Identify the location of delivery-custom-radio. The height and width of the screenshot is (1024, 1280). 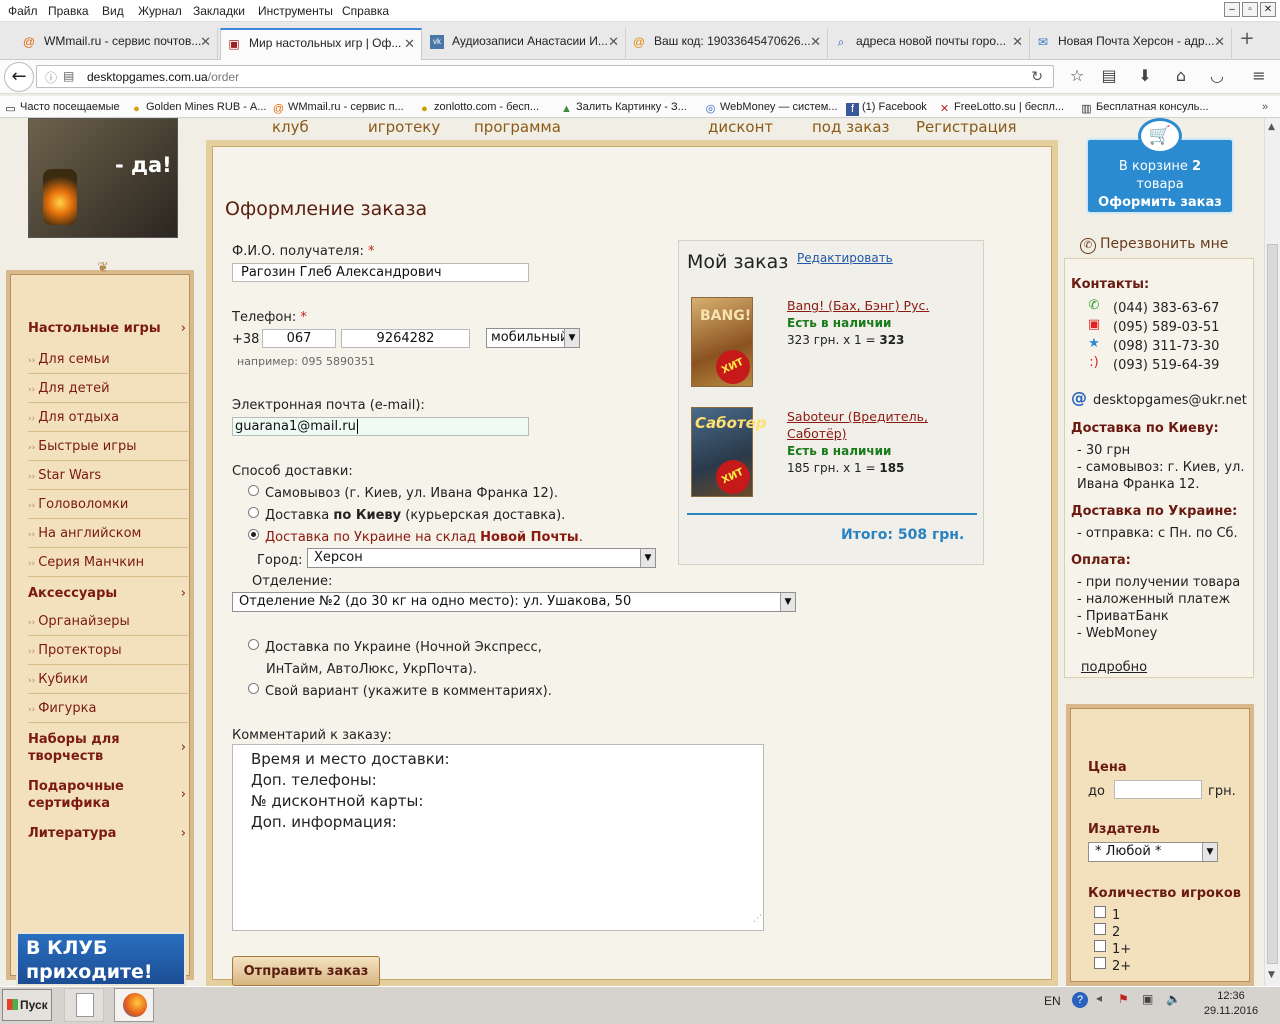
(253, 688).